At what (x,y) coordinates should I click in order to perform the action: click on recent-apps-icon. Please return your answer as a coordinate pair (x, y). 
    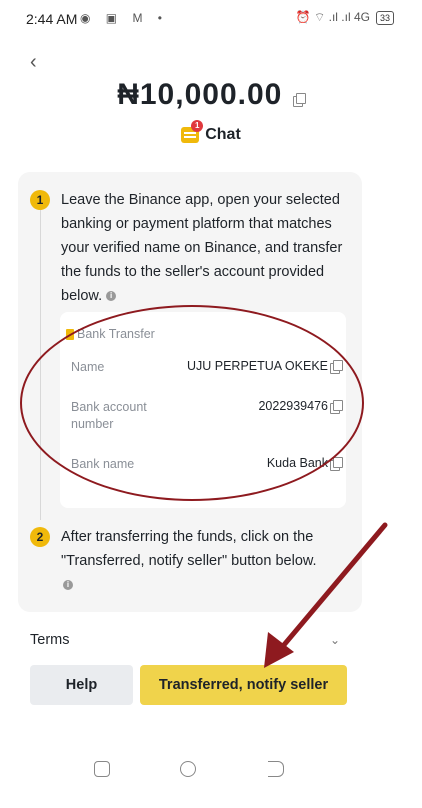
    Looking at the image, I should click on (102, 769).